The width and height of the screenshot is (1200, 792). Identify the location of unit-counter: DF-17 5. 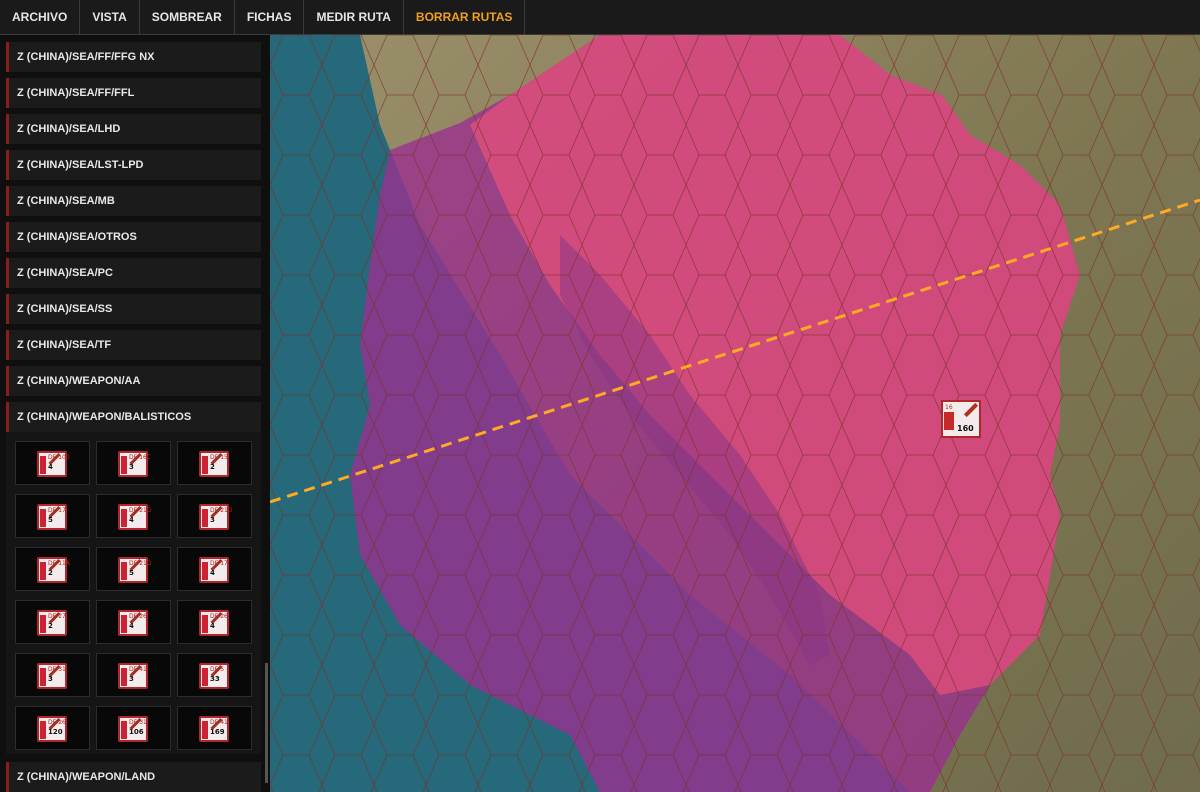
(52, 516).